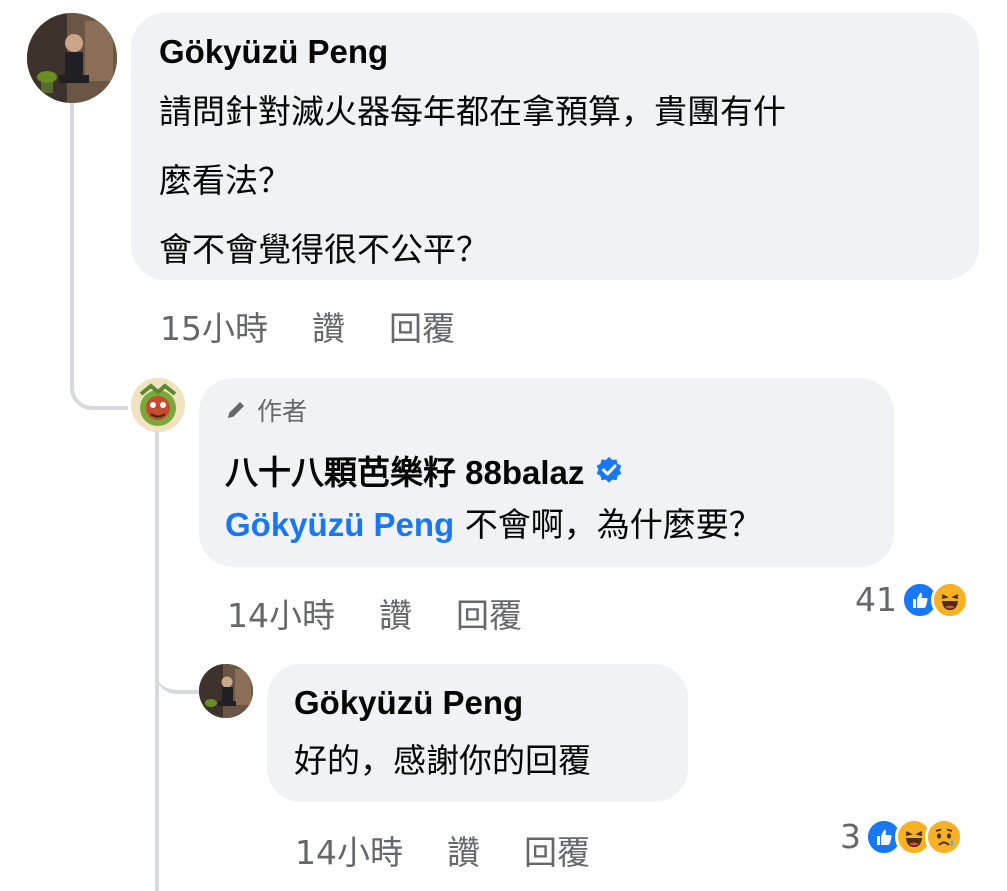 This screenshot has width=1007, height=891. What do you see at coordinates (901, 836) in the screenshot?
I see `reaction-summary: 3` at bounding box center [901, 836].